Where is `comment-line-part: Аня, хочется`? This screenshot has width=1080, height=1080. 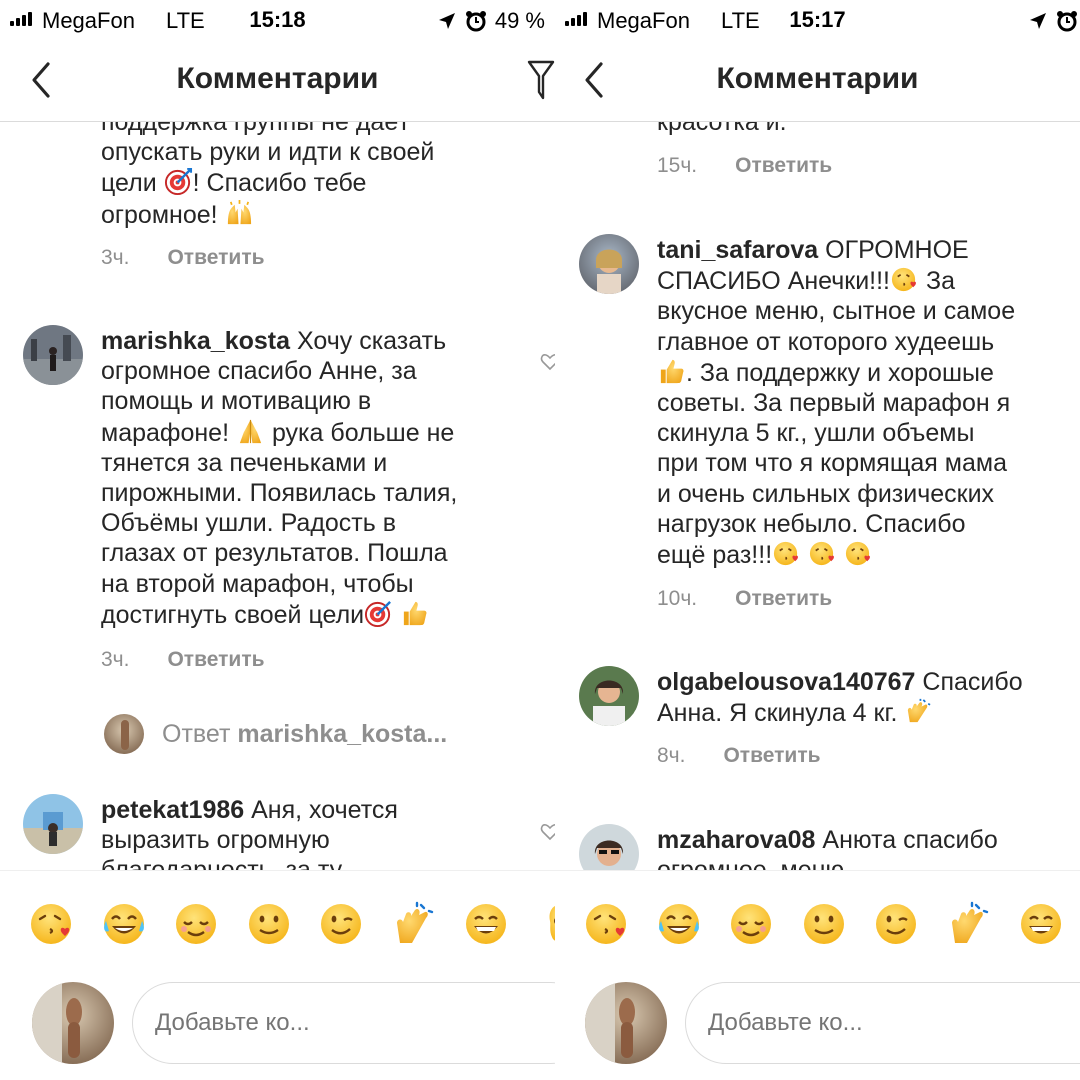 comment-line-part: Аня, хочется is located at coordinates (324, 810).